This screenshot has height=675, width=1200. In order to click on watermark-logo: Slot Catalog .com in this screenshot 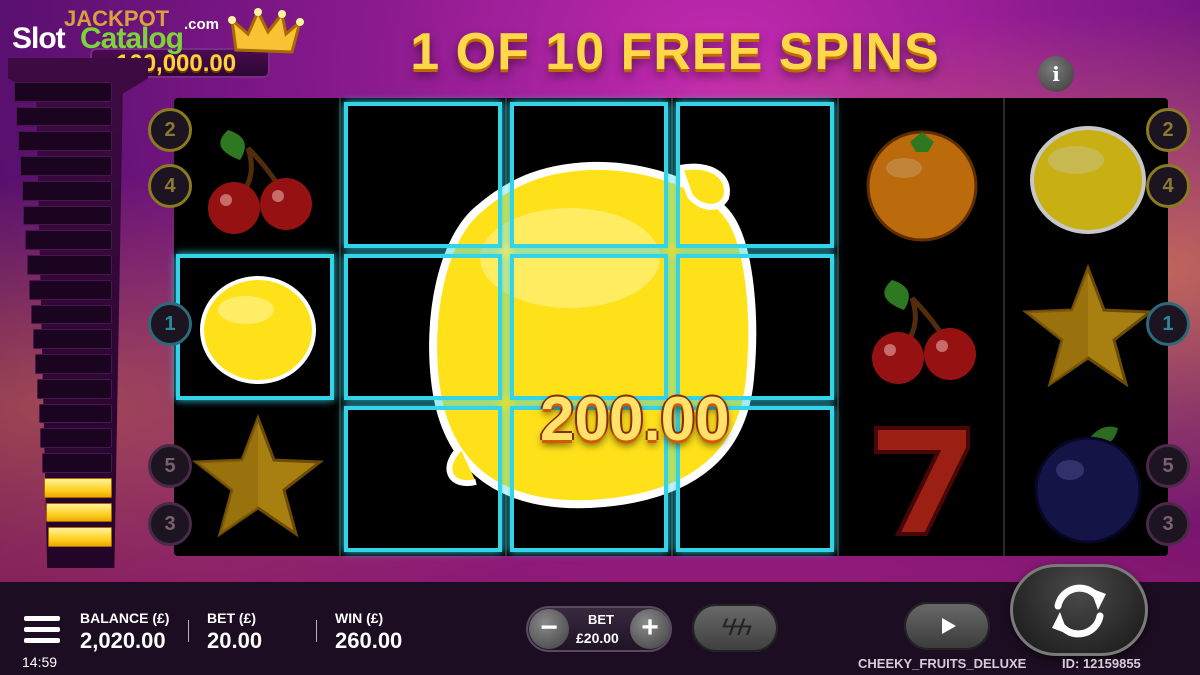, I will do `click(117, 35)`.